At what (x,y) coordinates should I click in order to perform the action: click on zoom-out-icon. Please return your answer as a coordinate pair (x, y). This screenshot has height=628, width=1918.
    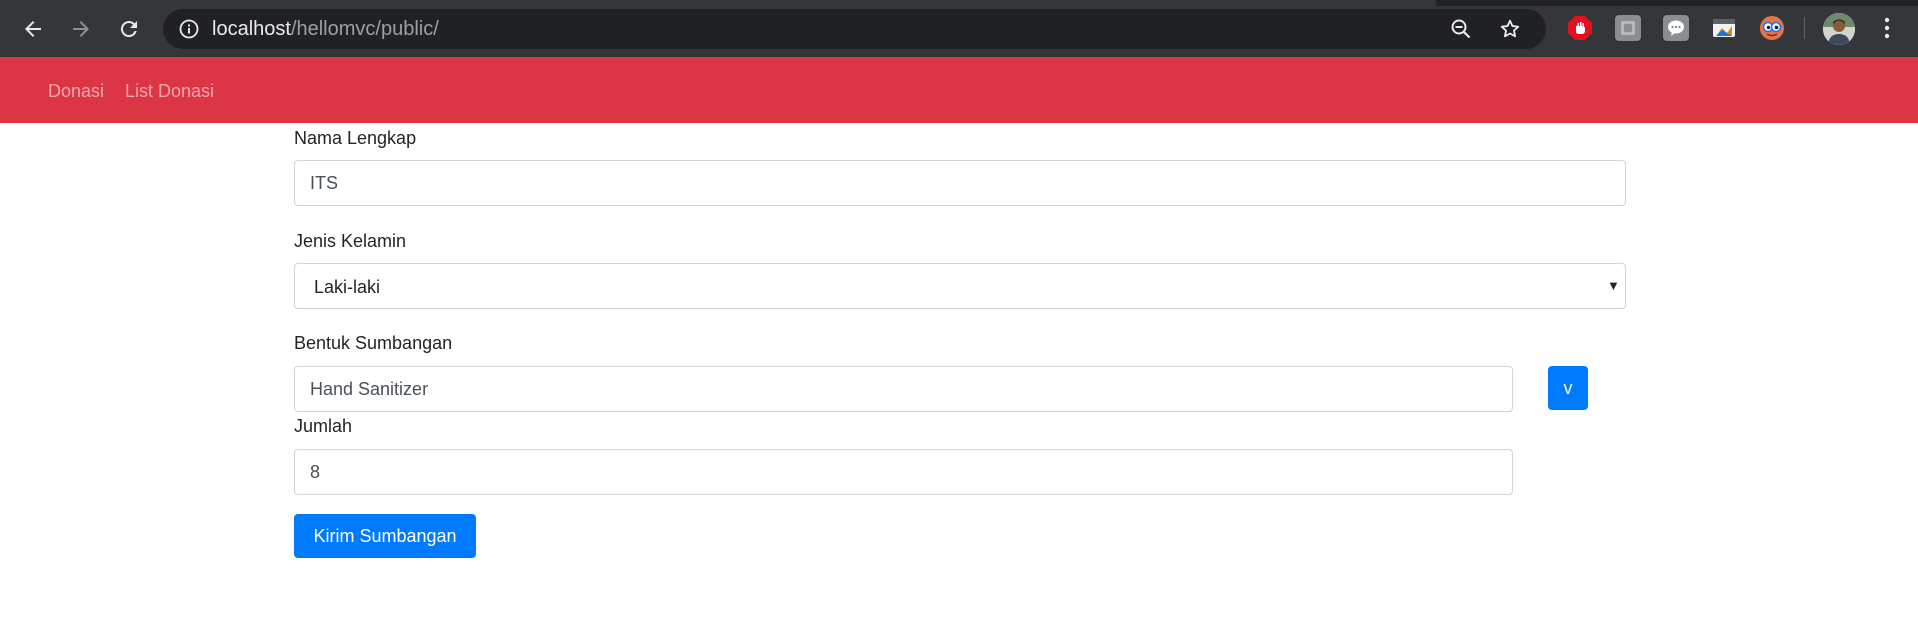
    Looking at the image, I should click on (1461, 29).